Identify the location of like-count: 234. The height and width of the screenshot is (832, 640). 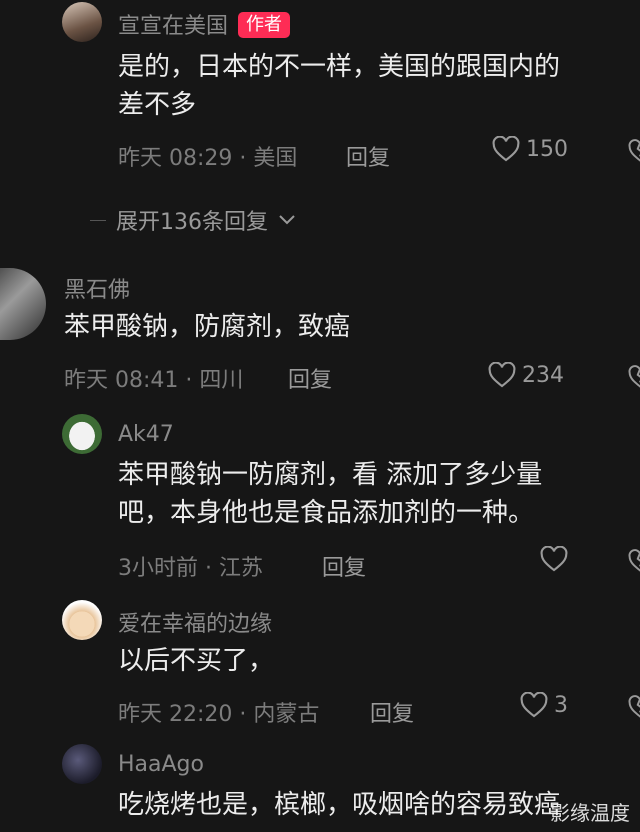
(543, 375).